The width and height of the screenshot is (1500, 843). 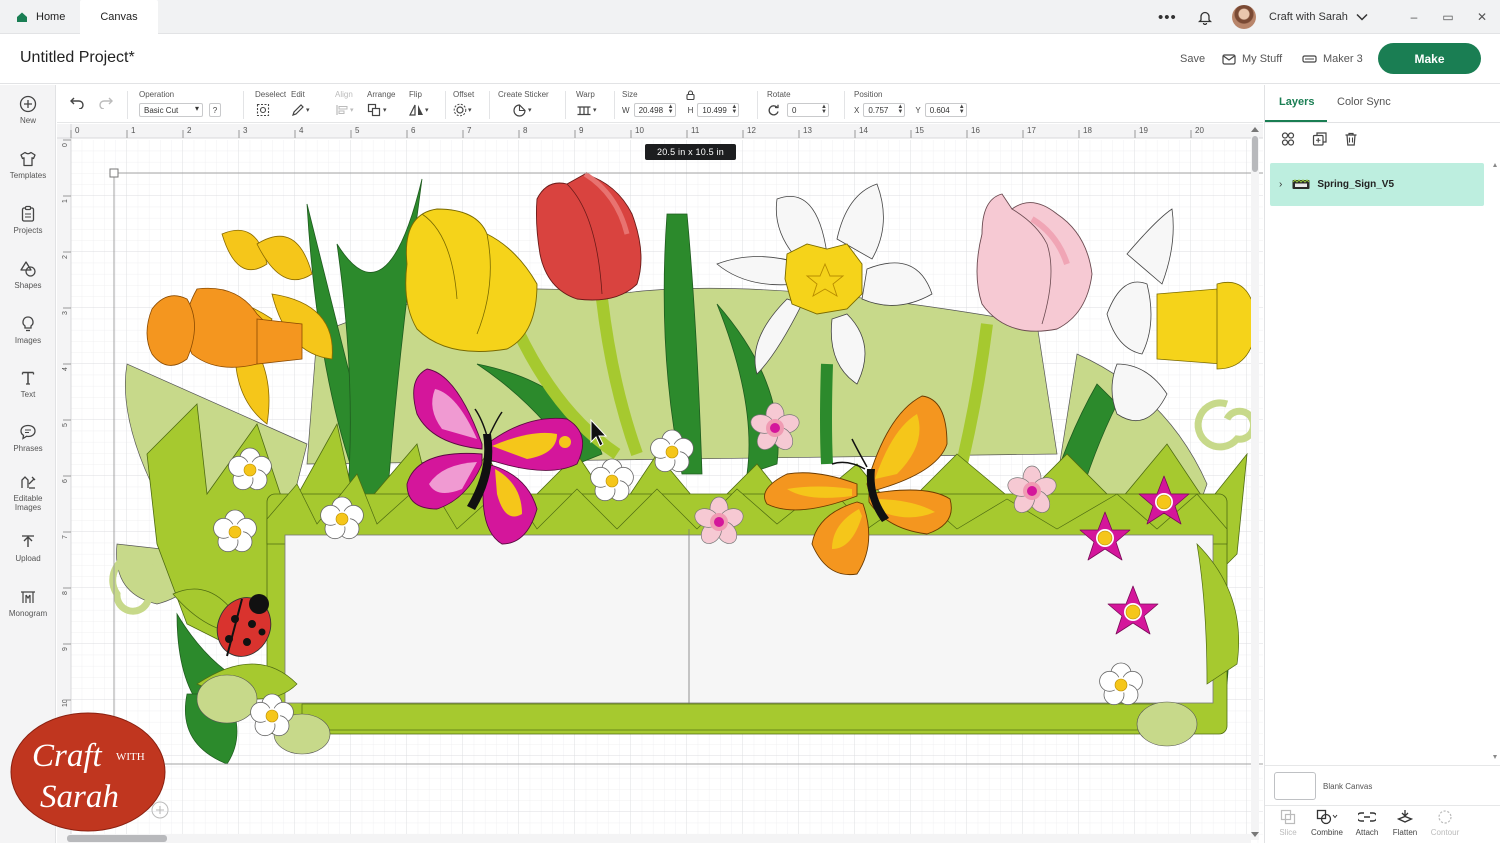 I want to click on restore-button: ▭, so click(x=1448, y=17).